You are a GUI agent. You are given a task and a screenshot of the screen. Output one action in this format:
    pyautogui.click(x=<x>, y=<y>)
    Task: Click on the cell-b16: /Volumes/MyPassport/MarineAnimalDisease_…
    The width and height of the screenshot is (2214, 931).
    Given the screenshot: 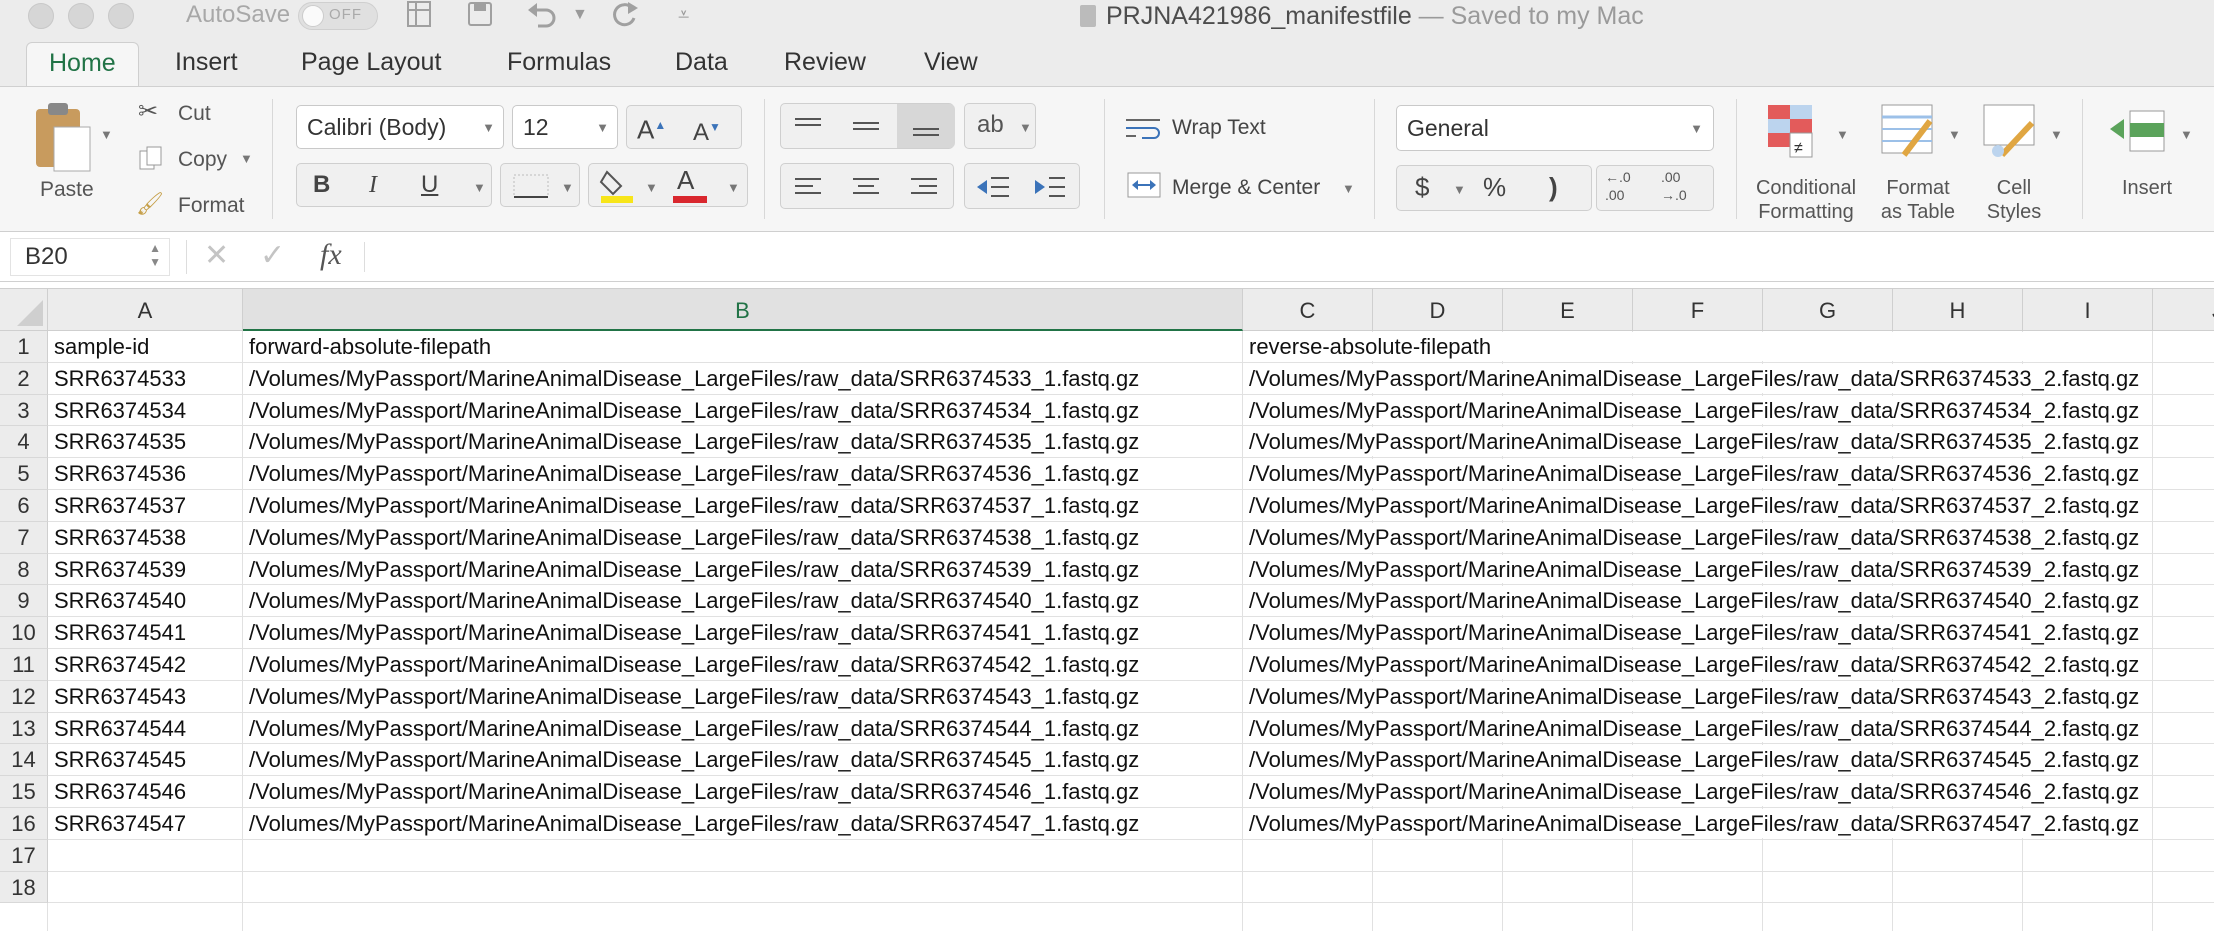 What is the action you would take?
    pyautogui.click(x=691, y=823)
    